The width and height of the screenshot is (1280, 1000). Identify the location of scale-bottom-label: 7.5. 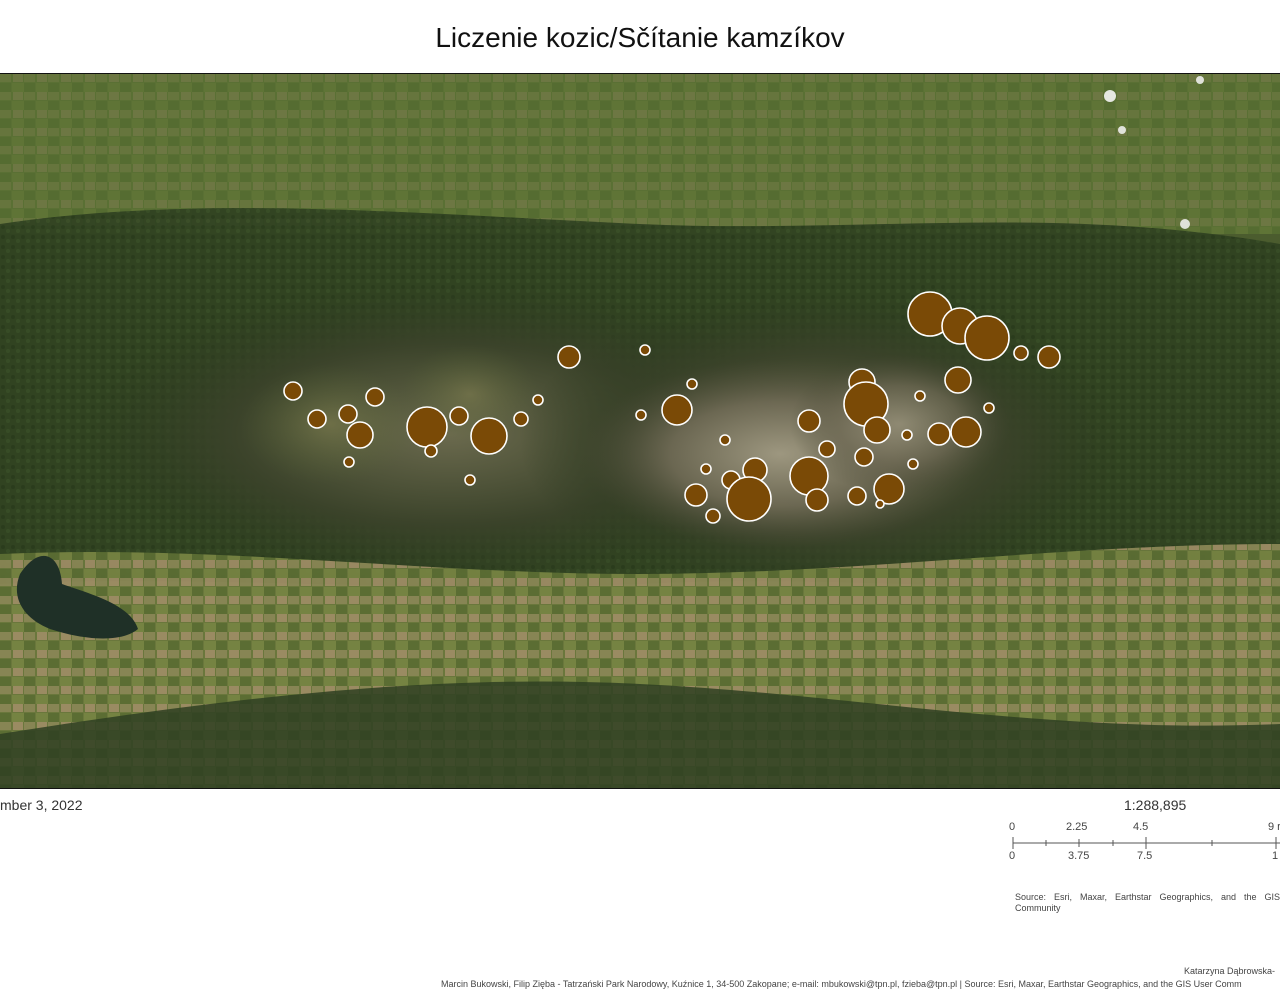
(1145, 856).